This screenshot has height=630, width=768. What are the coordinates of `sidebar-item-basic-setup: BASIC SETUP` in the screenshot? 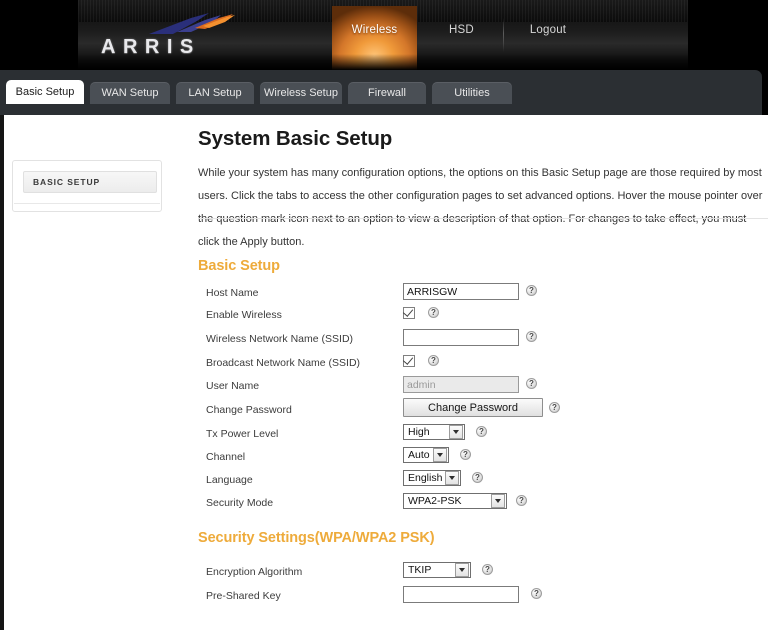 It's located at (90, 182).